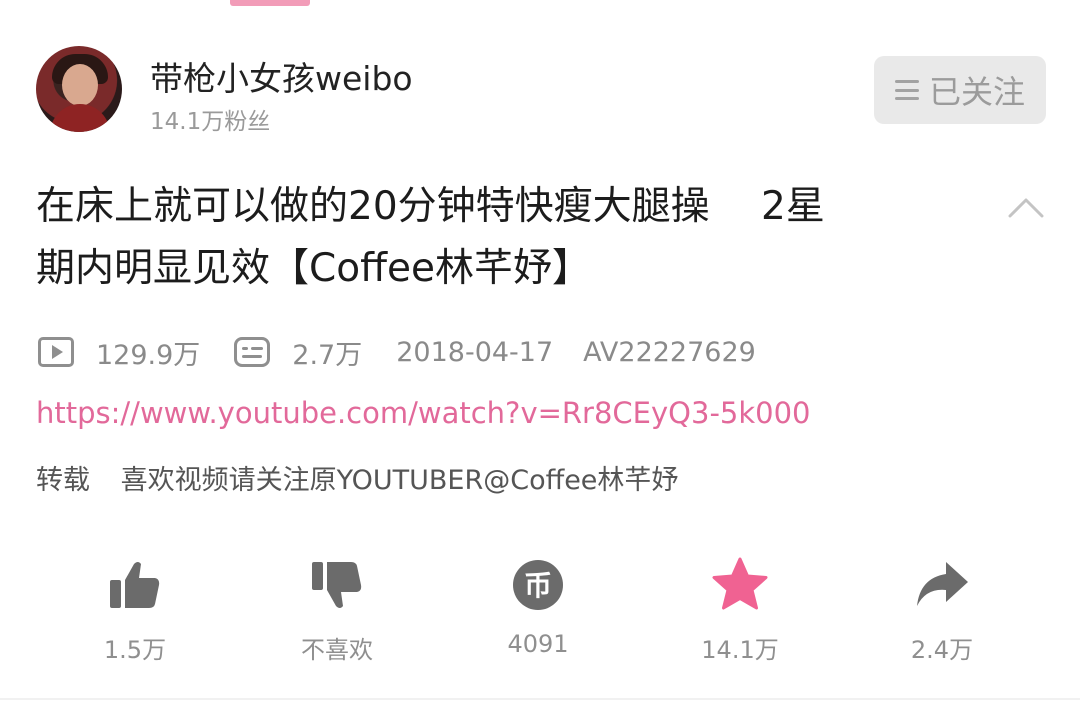 Image resolution: width=1080 pixels, height=706 pixels. What do you see at coordinates (541, 91) in the screenshot?
I see `uploader-section: 带枪小女孩weibo 14.1万粉丝 已关注` at bounding box center [541, 91].